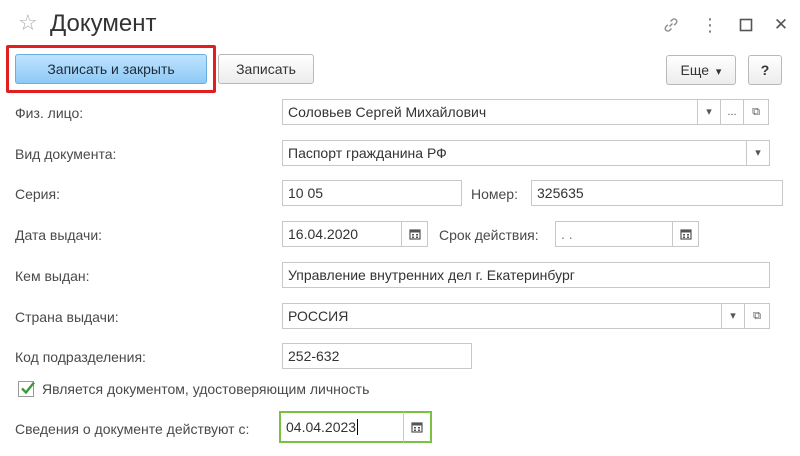 The width and height of the screenshot is (800, 456). I want to click on person-open-icon: ⧉, so click(756, 112).